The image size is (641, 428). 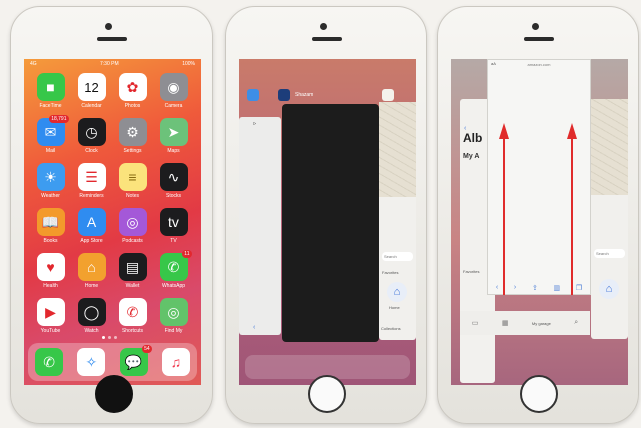 What do you see at coordinates (50, 106) in the screenshot?
I see `app-label: FaceTime` at bounding box center [50, 106].